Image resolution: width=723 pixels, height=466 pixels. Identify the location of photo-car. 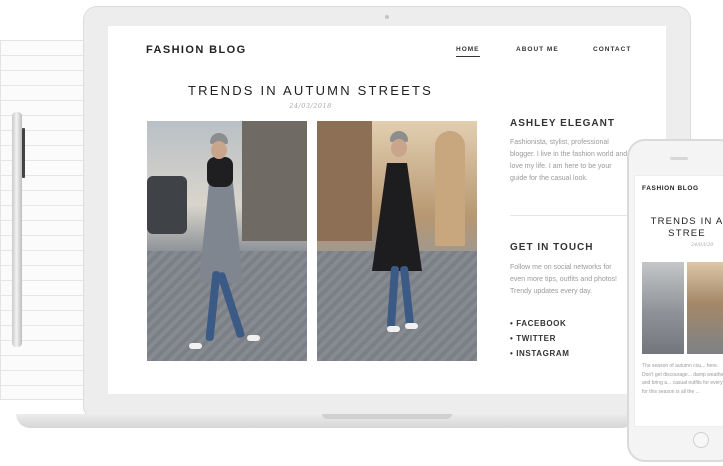
(167, 205).